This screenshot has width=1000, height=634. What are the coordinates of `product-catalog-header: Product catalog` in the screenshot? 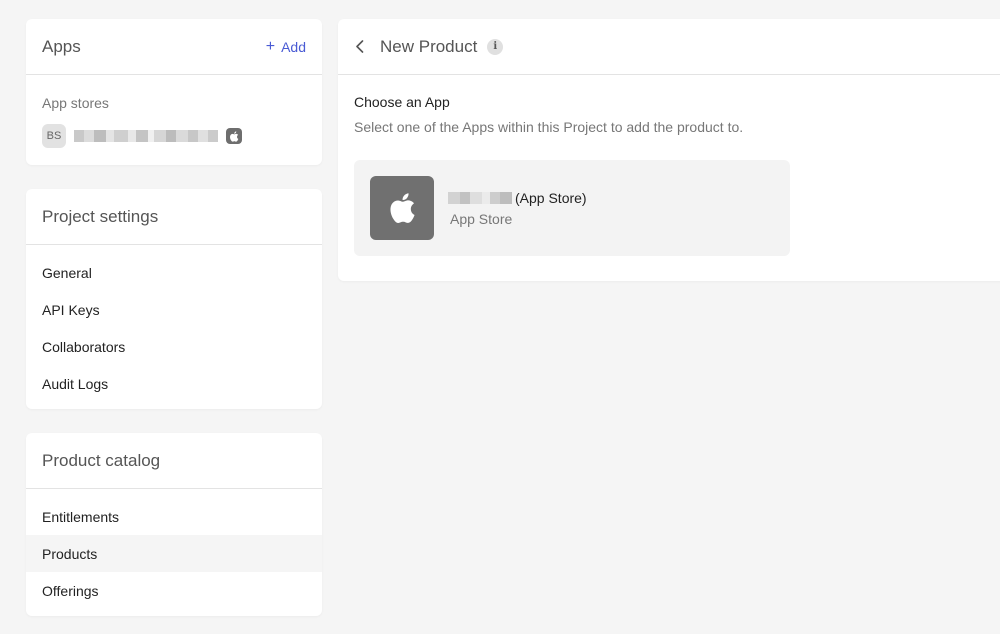 It's located at (174, 461).